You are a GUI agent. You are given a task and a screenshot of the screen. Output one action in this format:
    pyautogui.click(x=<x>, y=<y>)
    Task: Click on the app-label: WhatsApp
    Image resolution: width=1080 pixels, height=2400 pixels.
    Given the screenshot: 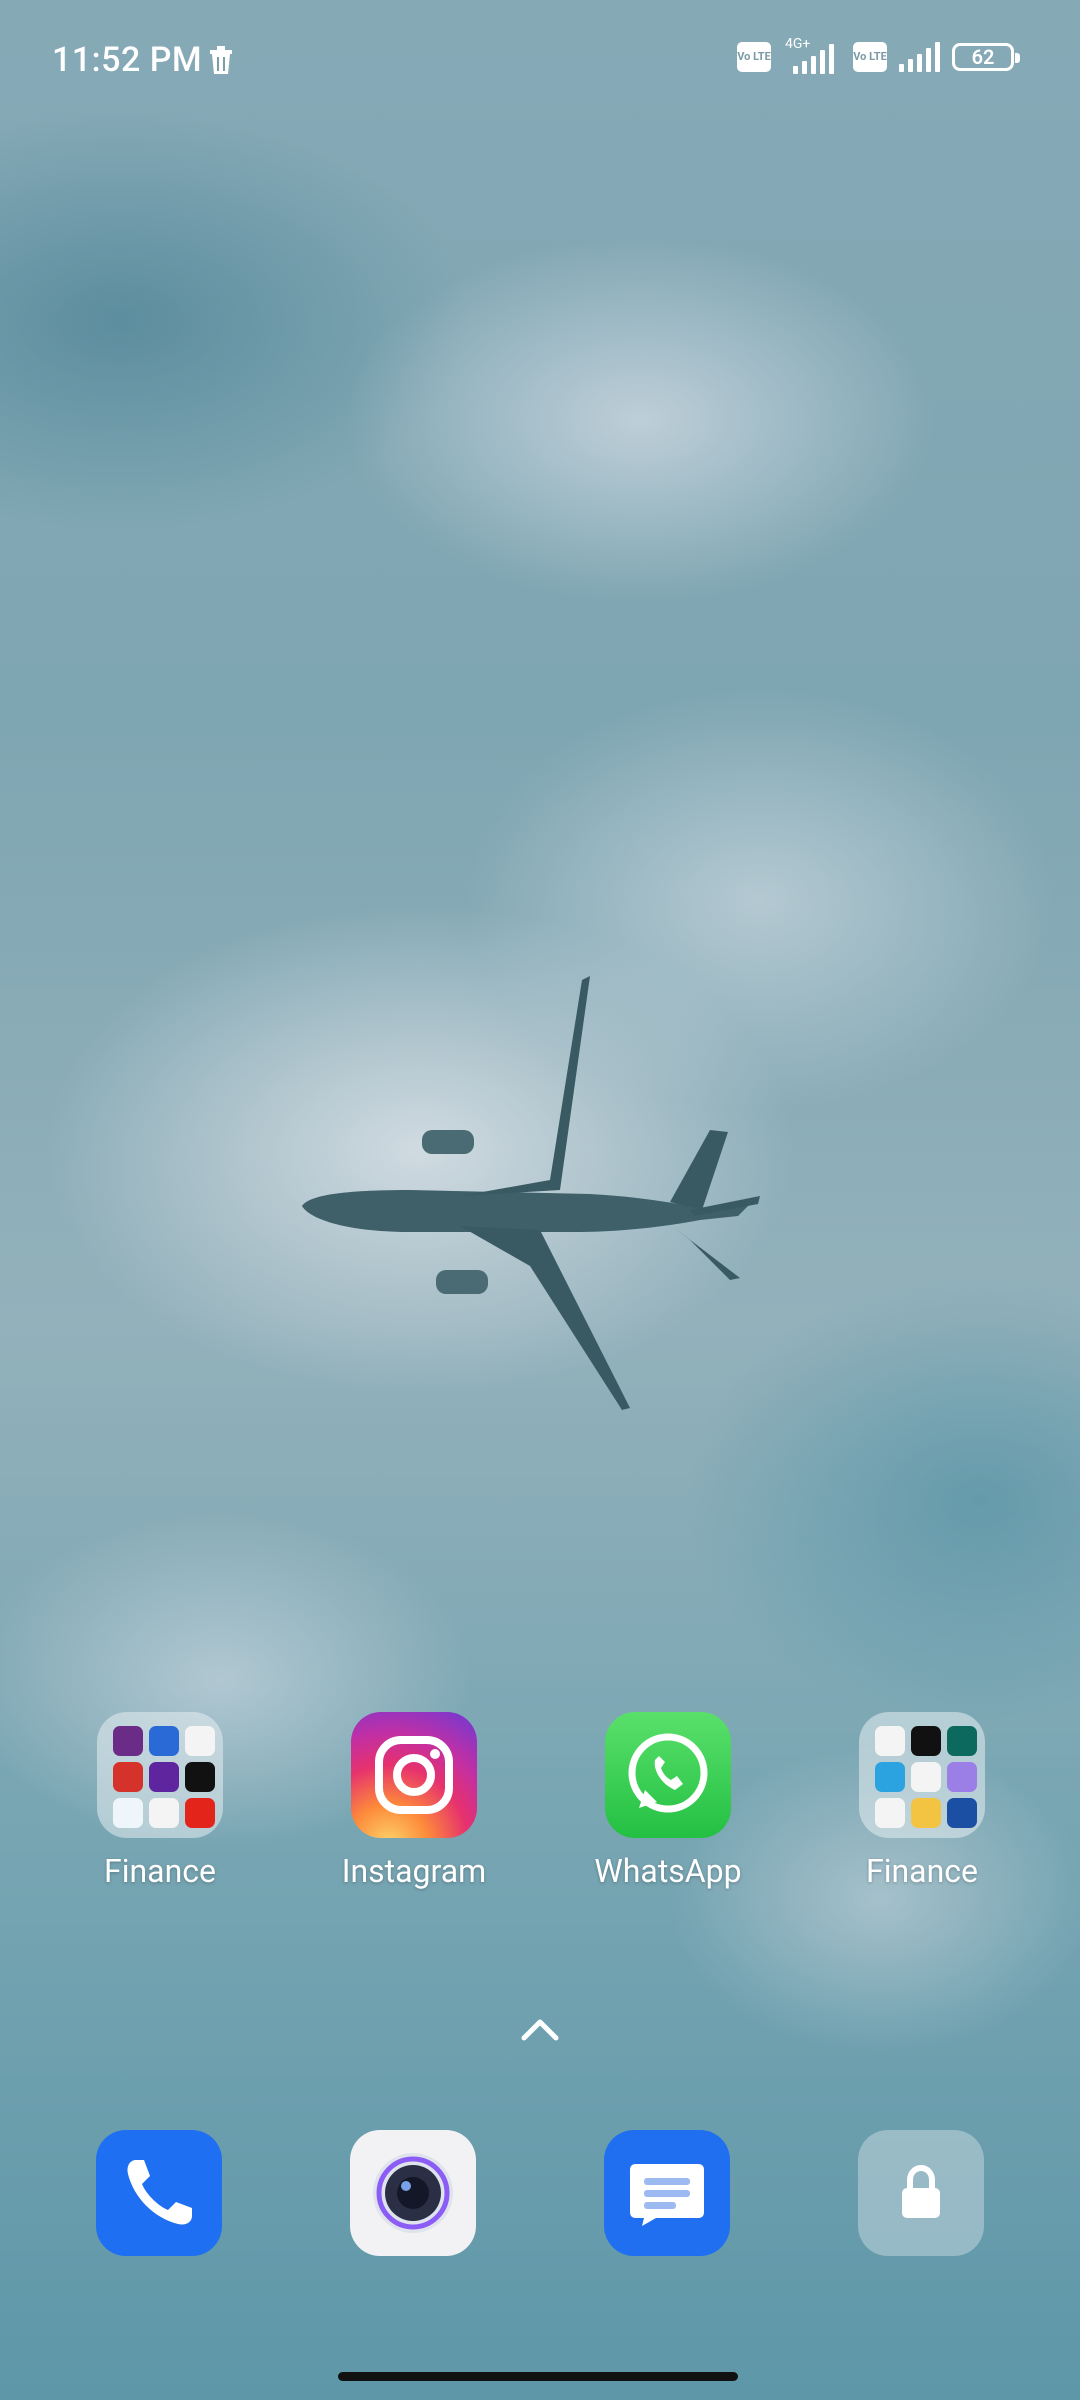 What is the action you would take?
    pyautogui.click(x=668, y=1871)
    